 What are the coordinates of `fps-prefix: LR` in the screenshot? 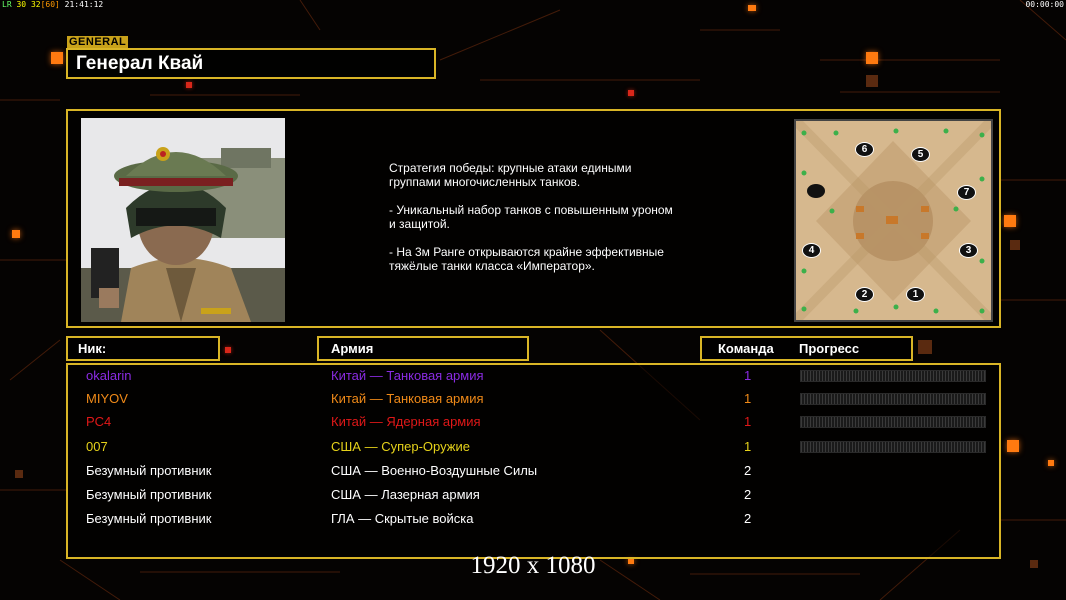 It's located at (7, 4).